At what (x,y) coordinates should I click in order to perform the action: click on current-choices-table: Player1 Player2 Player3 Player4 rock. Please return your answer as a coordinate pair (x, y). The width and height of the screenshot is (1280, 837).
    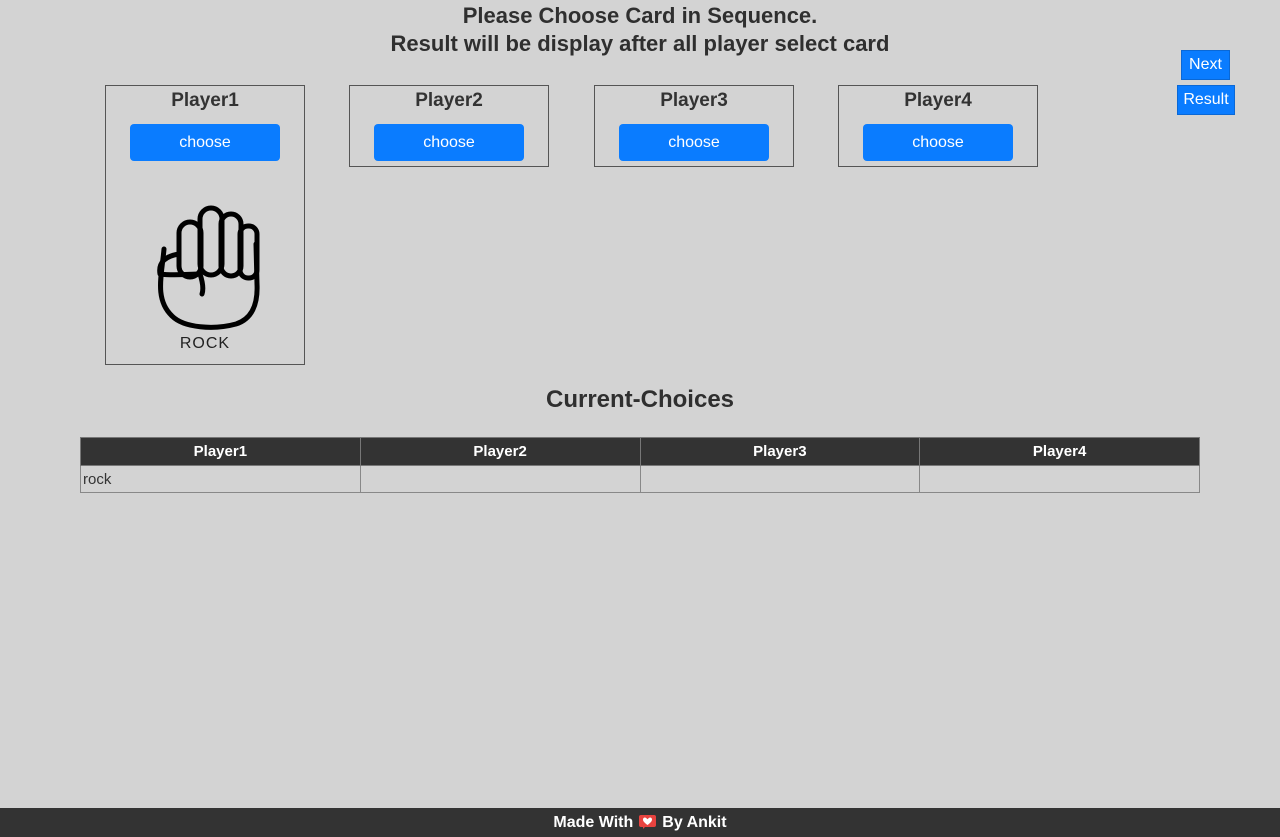
    Looking at the image, I should click on (640, 465).